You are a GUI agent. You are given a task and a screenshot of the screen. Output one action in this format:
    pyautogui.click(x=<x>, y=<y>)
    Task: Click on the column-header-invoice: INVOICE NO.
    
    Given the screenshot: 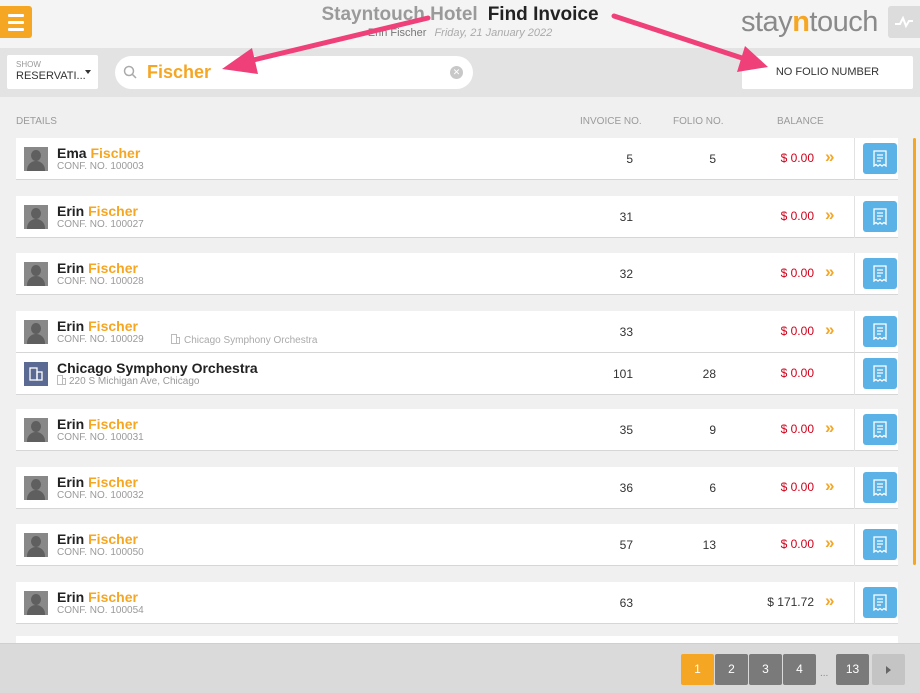 What is the action you would take?
    pyautogui.click(x=611, y=121)
    